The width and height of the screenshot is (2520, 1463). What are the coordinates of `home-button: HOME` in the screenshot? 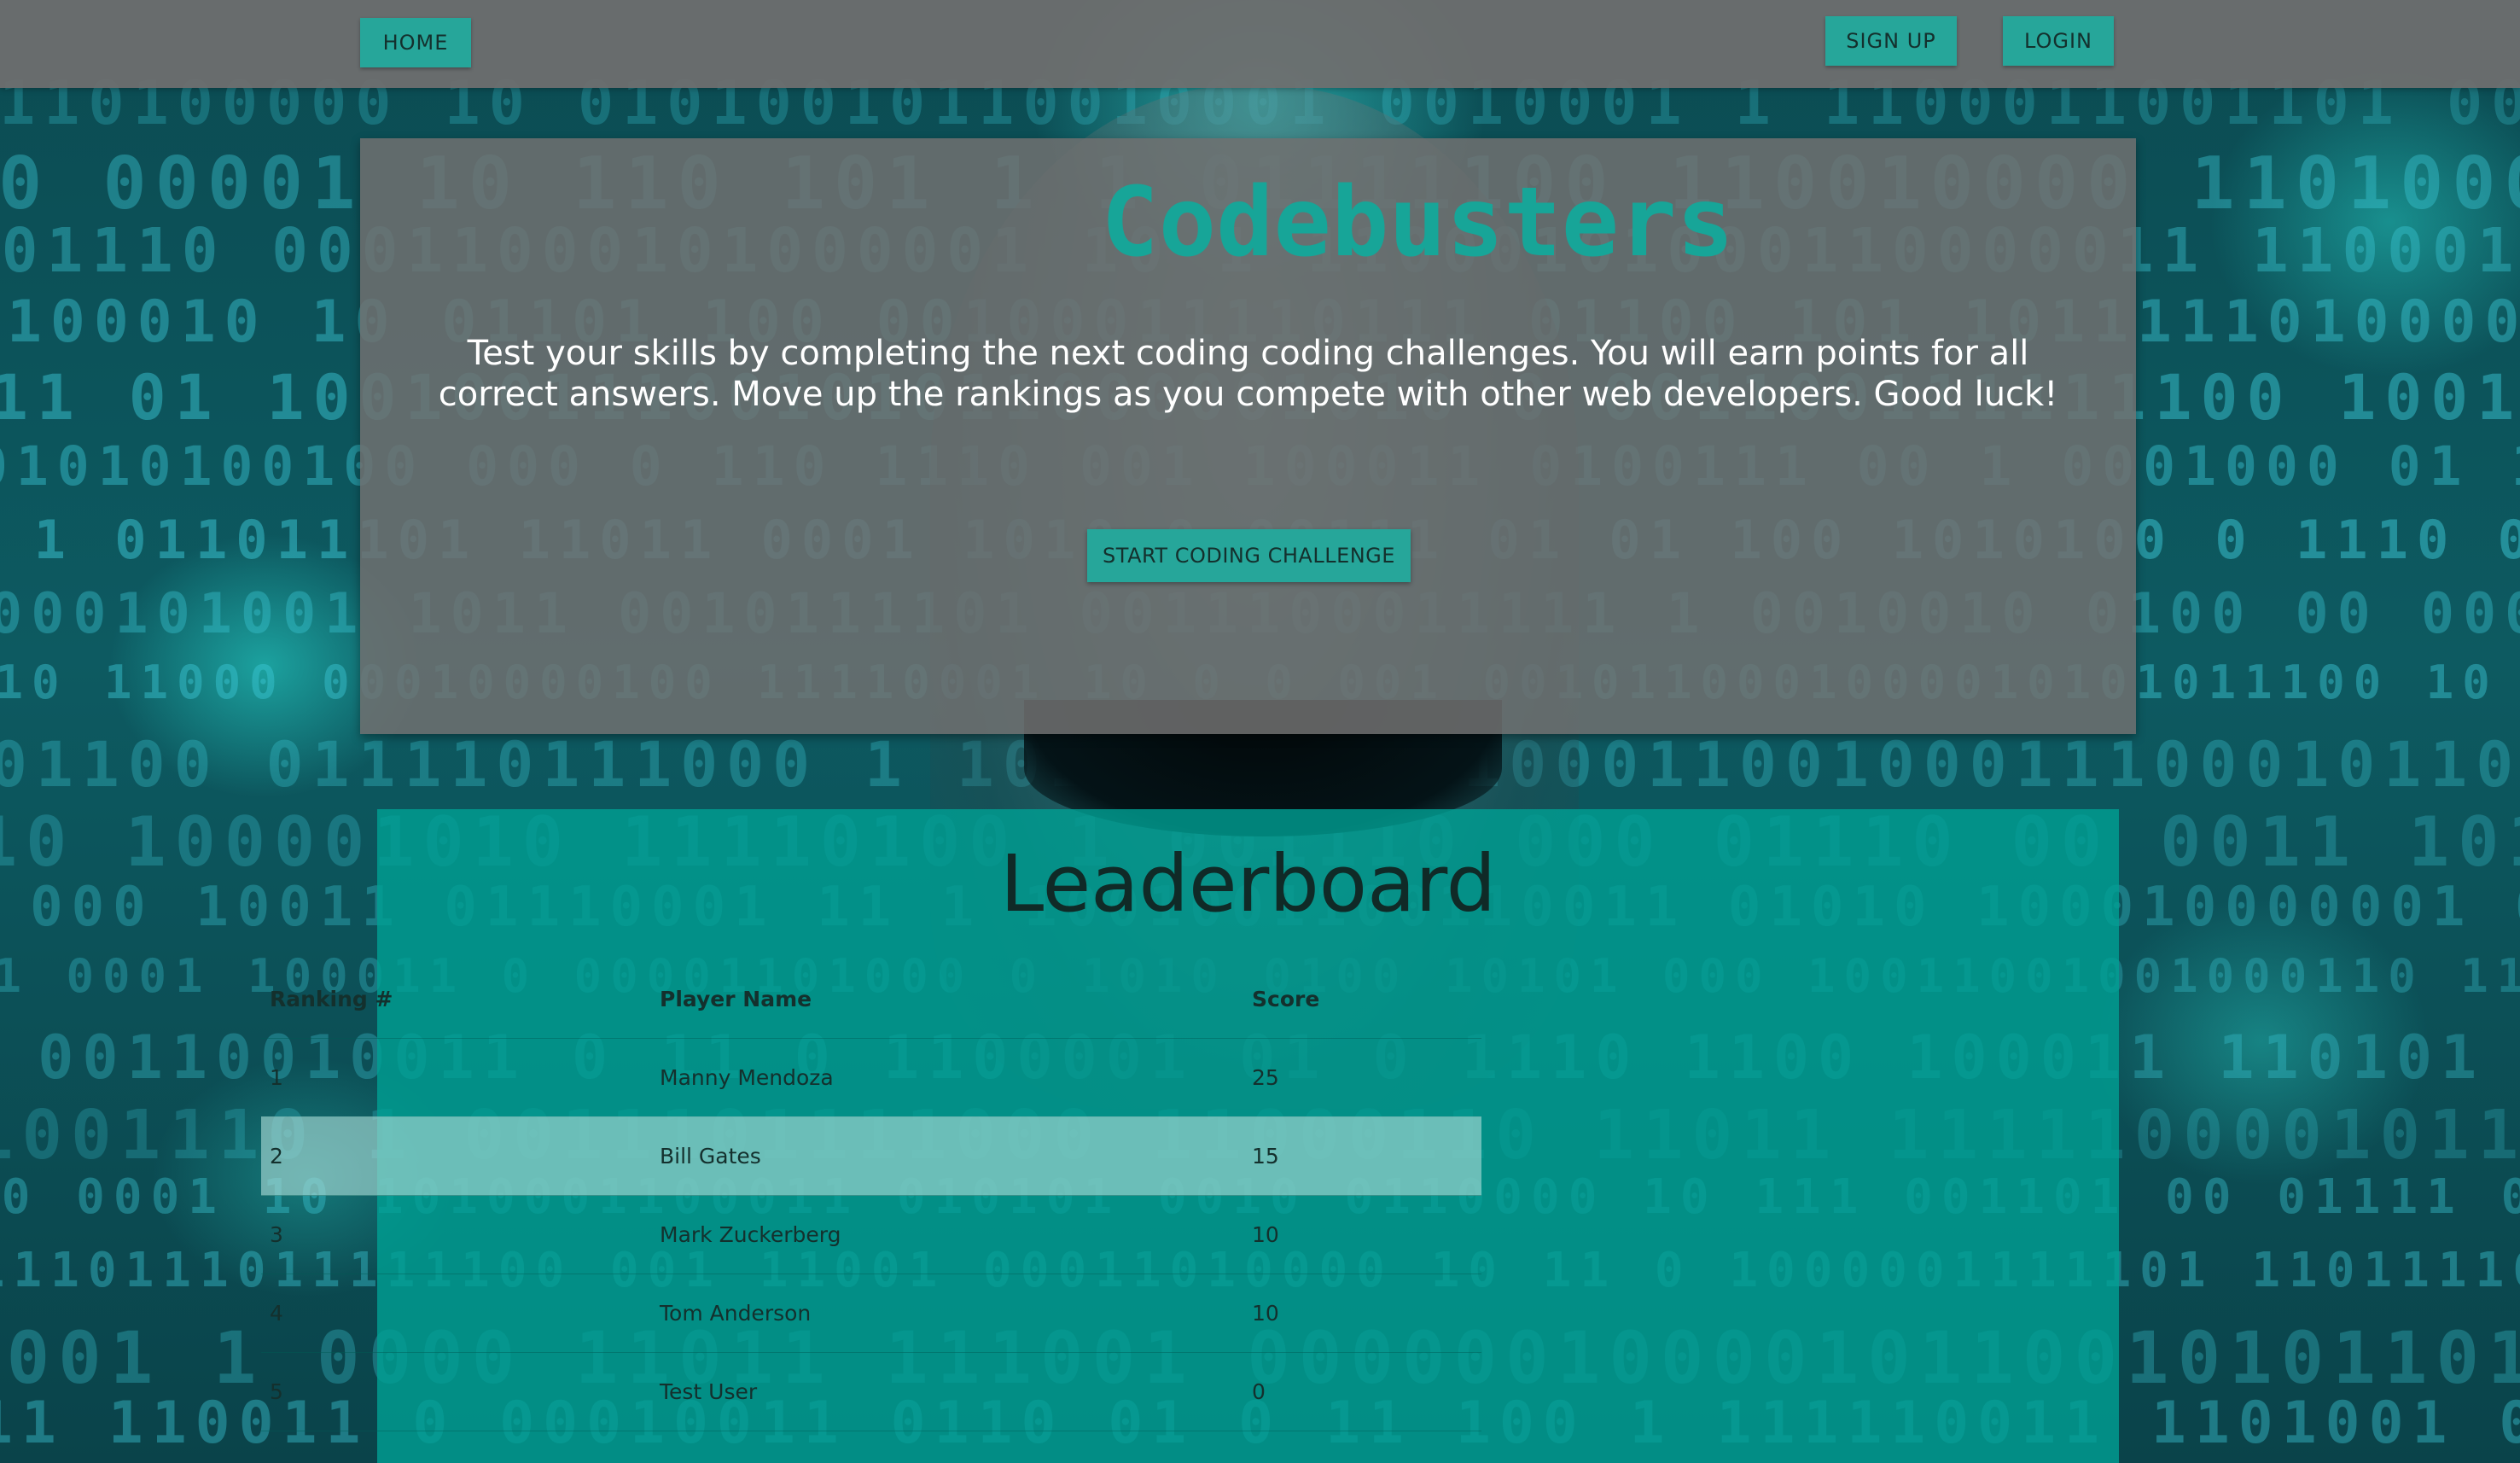 It's located at (415, 43).